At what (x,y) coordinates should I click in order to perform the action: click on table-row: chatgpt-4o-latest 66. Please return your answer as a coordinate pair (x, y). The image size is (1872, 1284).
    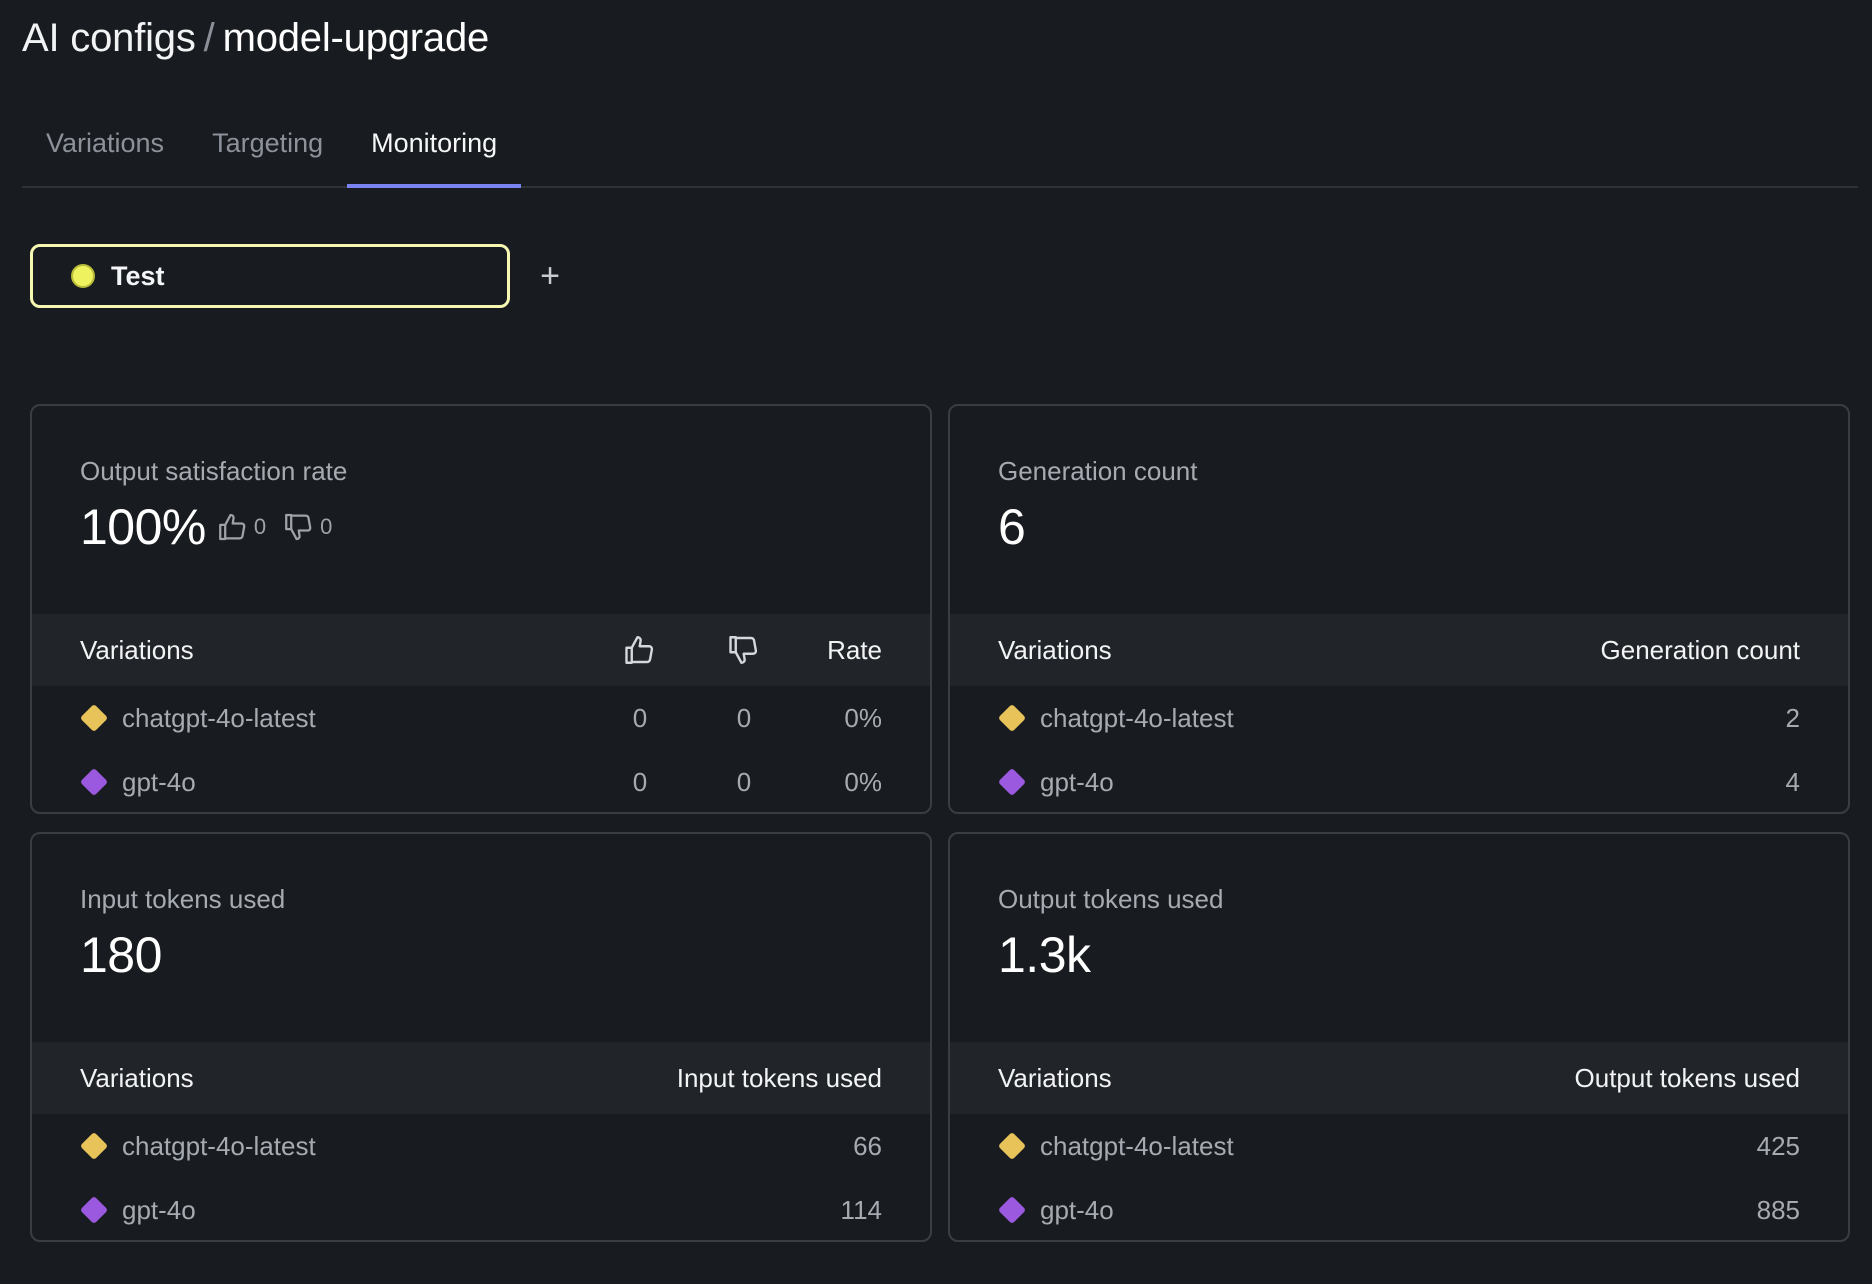
    Looking at the image, I should click on (481, 1146).